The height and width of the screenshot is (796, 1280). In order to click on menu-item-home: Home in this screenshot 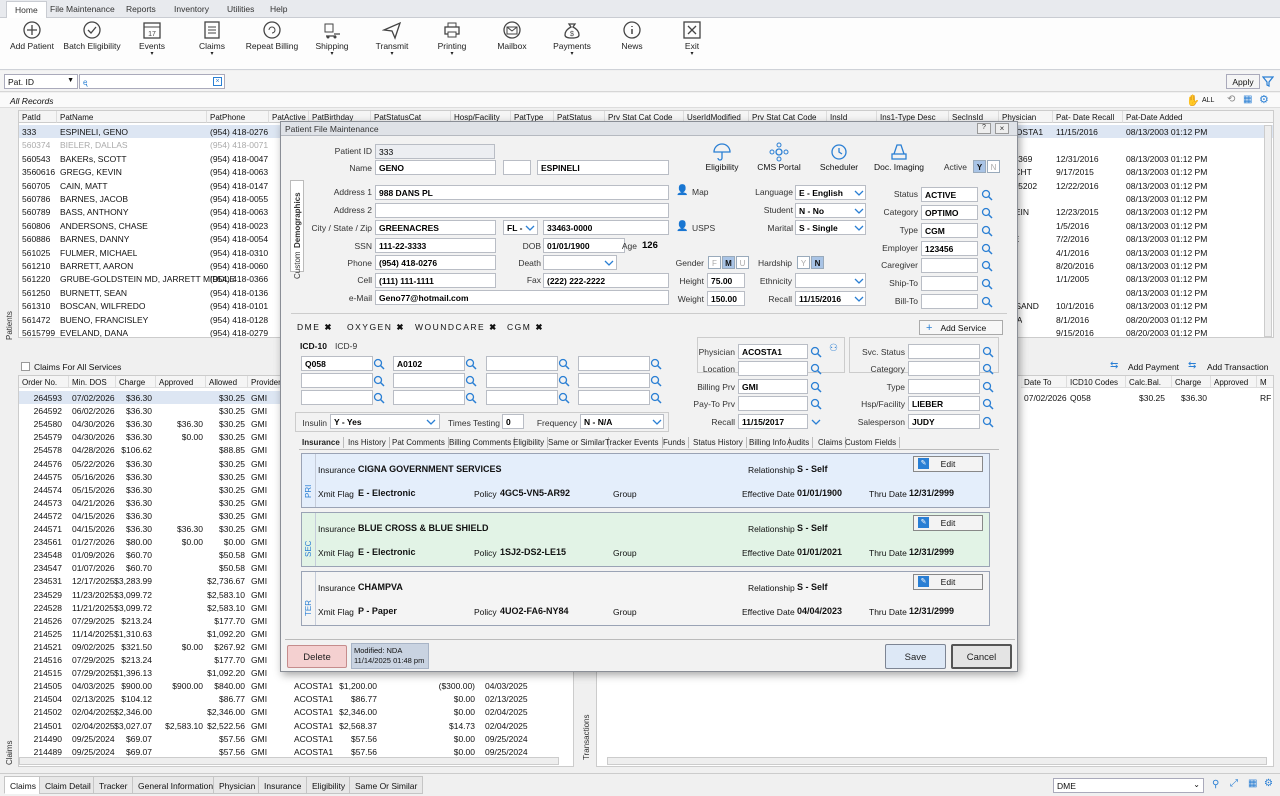, I will do `click(26, 9)`.